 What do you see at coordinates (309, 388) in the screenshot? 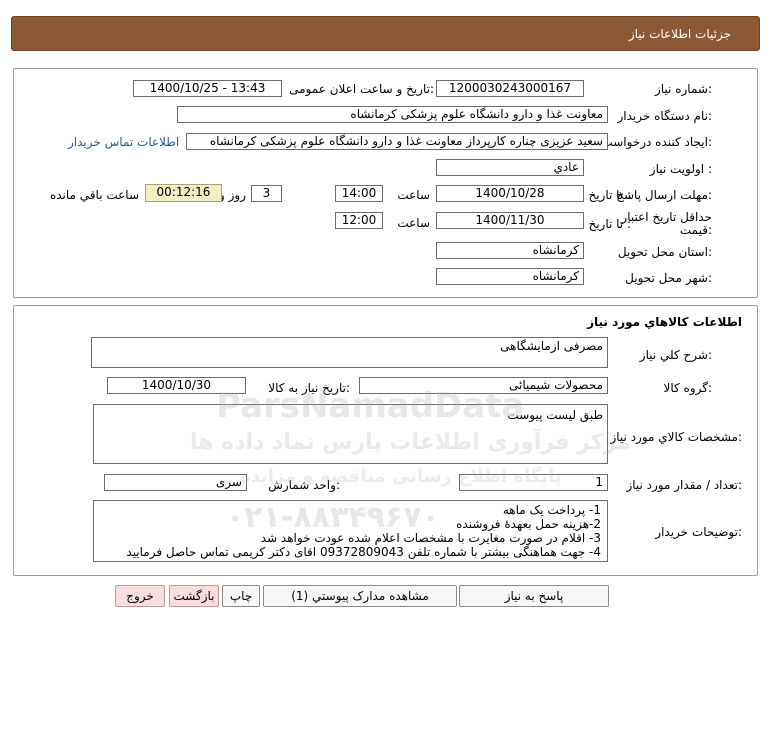
I see `need-date-label: تاريخ نياز به کالا:` at bounding box center [309, 388].